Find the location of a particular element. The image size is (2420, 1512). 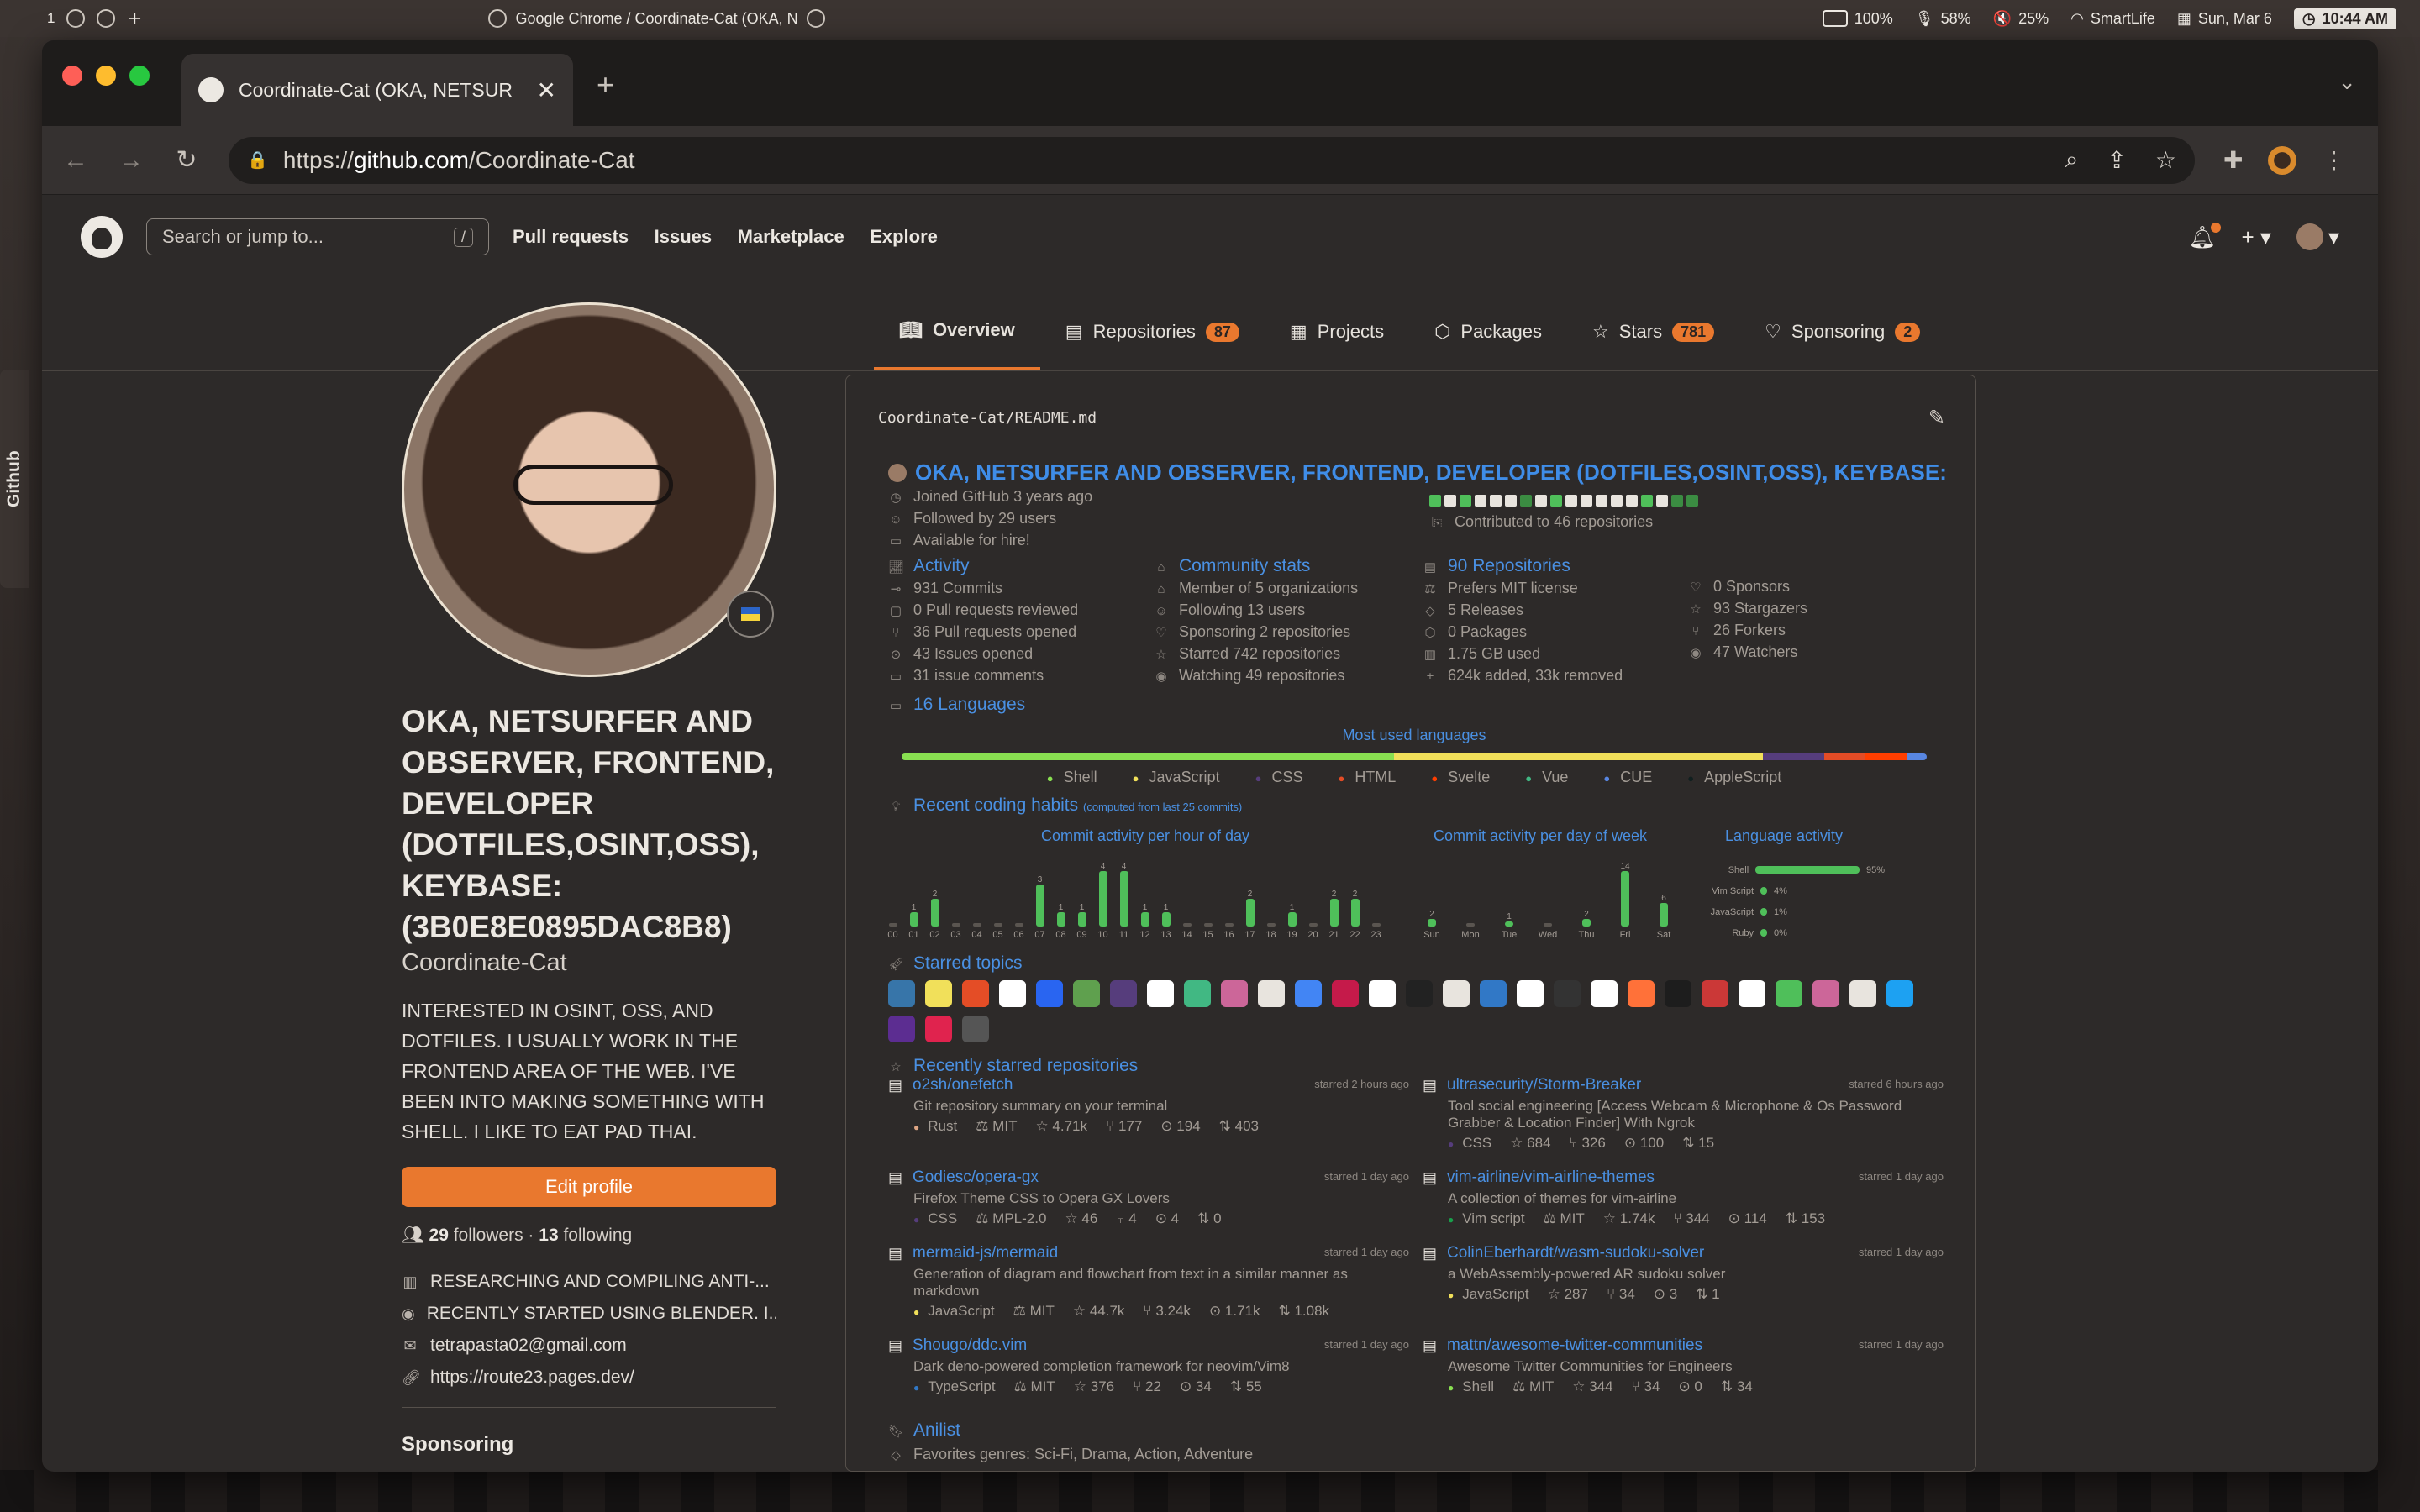

website-row: 🔗︎ https://route23.pages.dev/ is located at coordinates (589, 1378).